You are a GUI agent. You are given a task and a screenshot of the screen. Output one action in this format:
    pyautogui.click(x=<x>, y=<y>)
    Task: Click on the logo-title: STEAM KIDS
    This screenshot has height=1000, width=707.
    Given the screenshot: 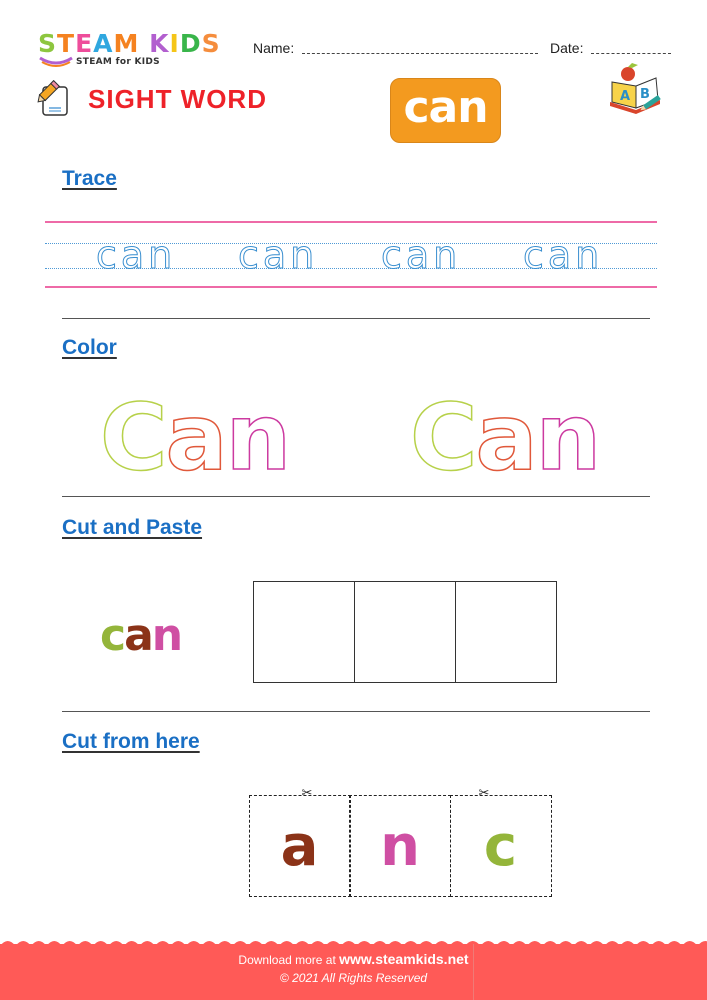 What is the action you would take?
    pyautogui.click(x=138, y=44)
    